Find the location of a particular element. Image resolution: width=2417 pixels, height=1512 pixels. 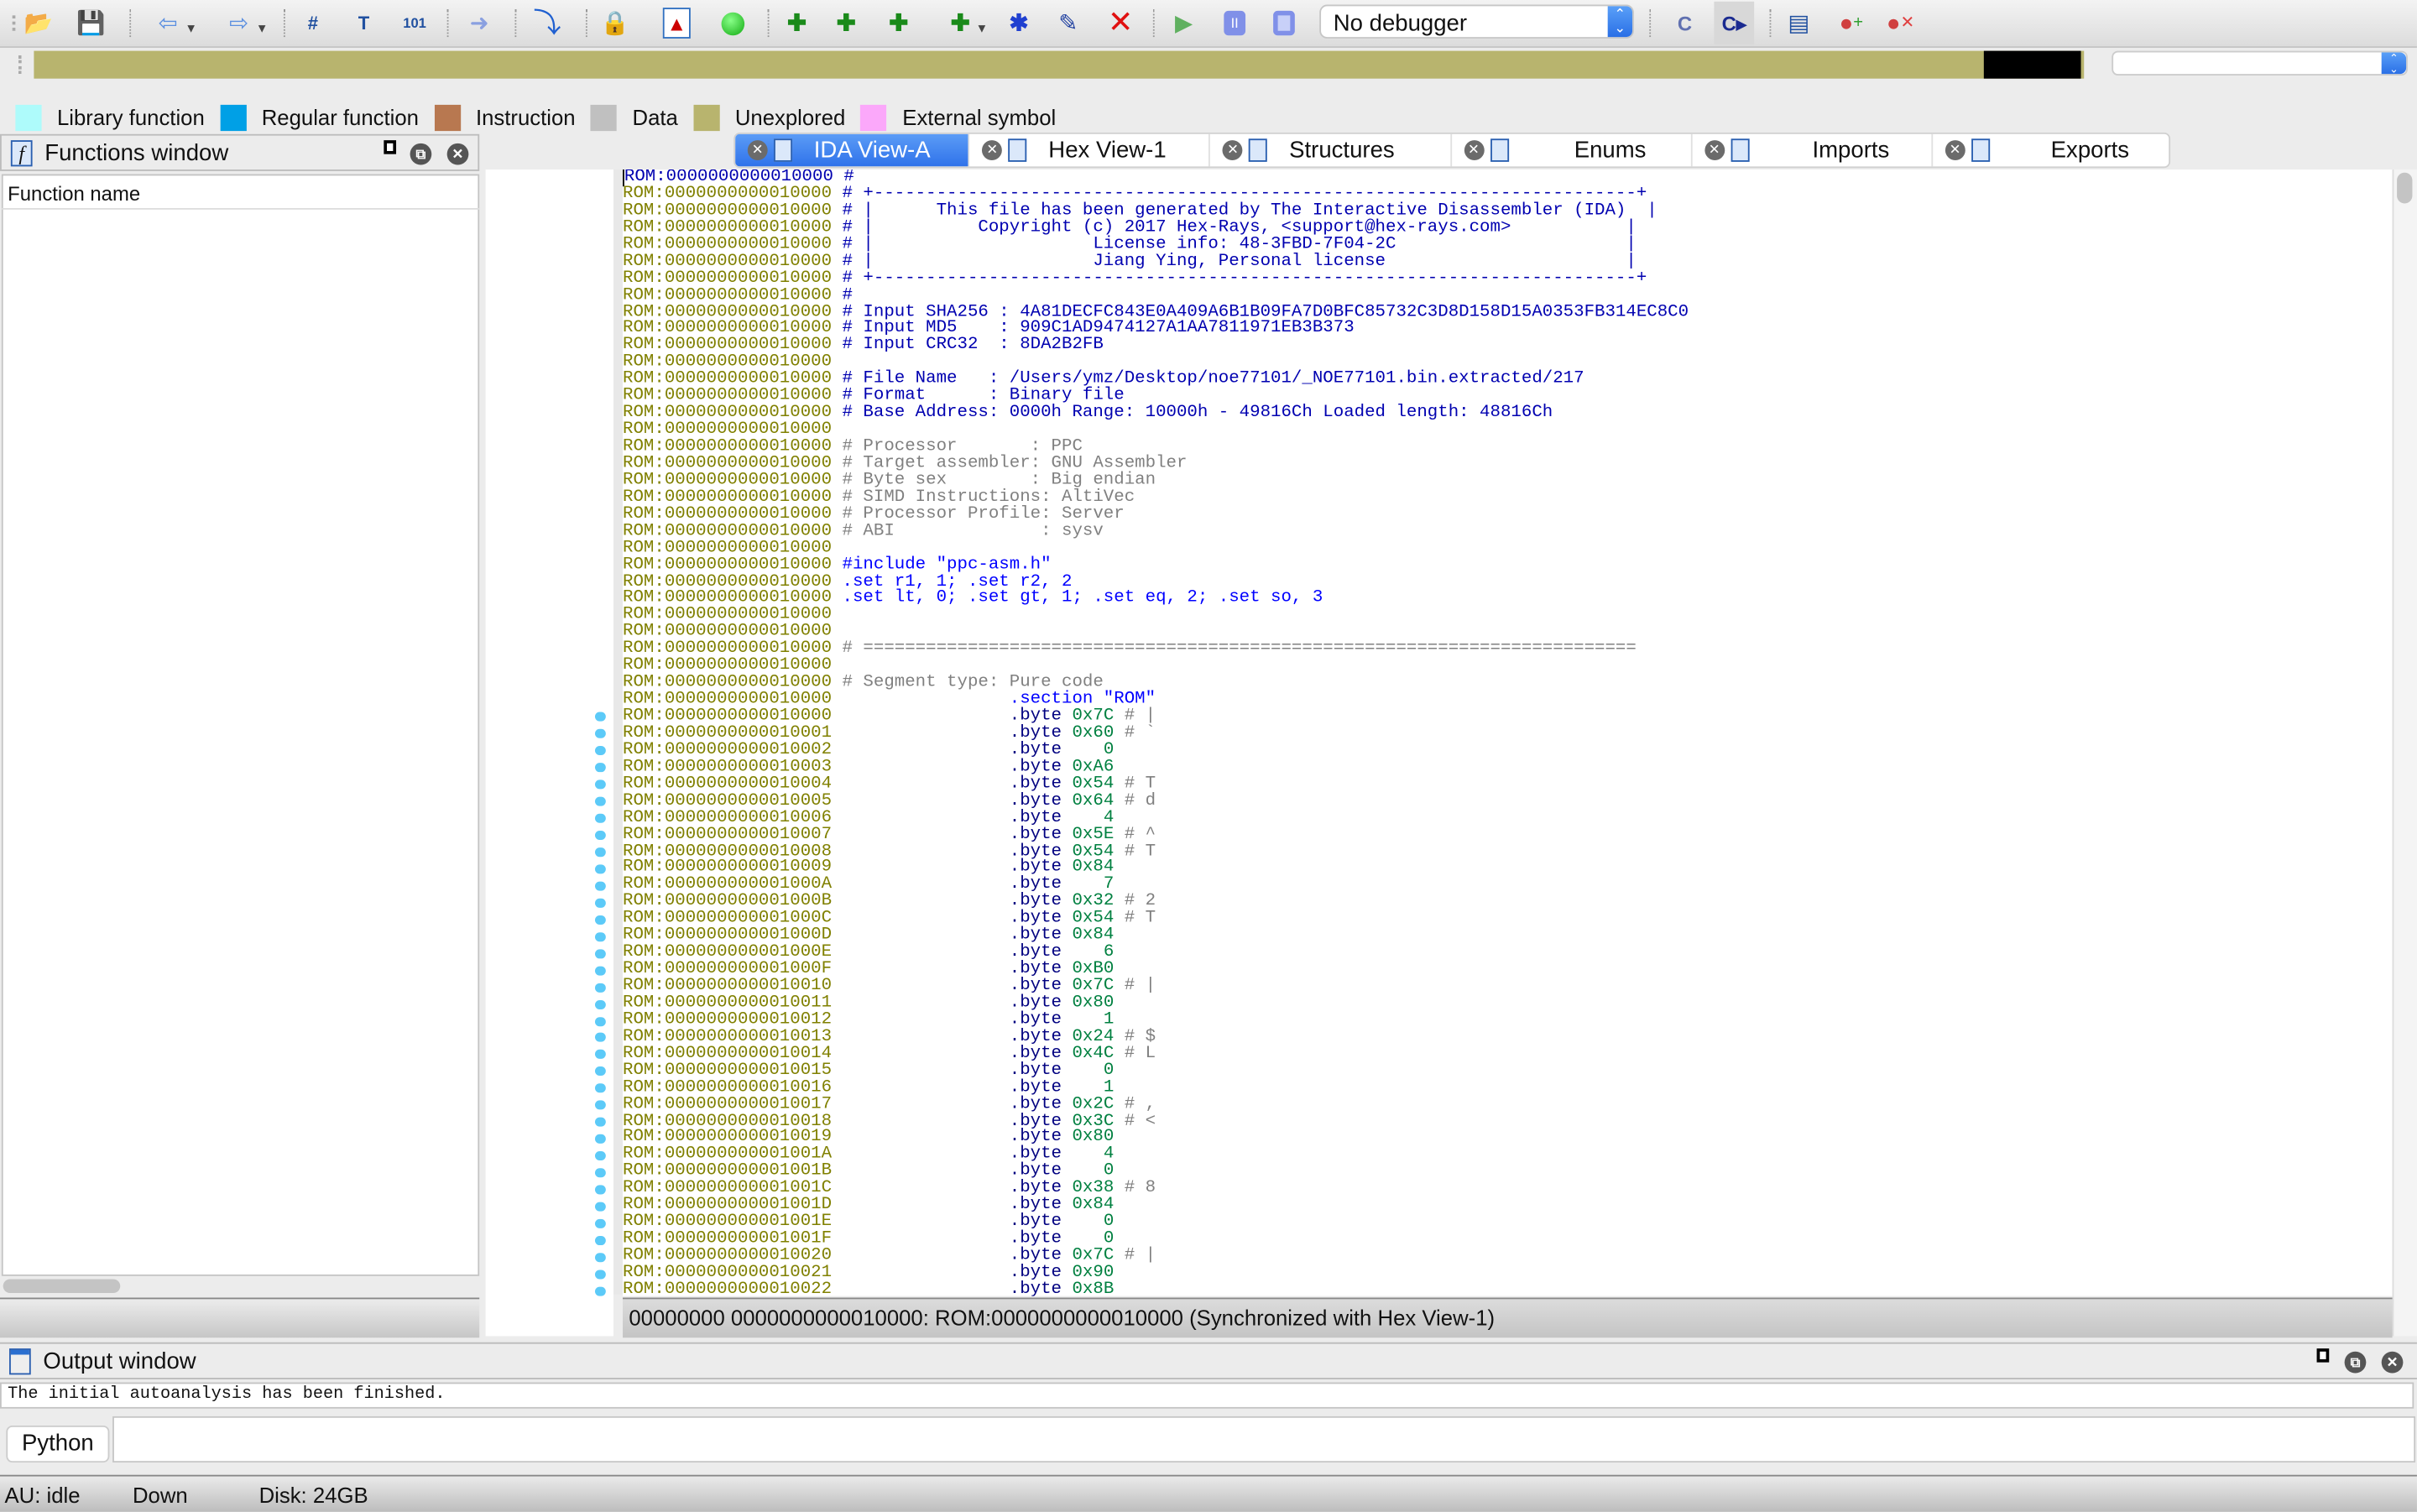

listing-line: ROM:000000000001001A .byte 4 is located at coordinates (1508, 1155).